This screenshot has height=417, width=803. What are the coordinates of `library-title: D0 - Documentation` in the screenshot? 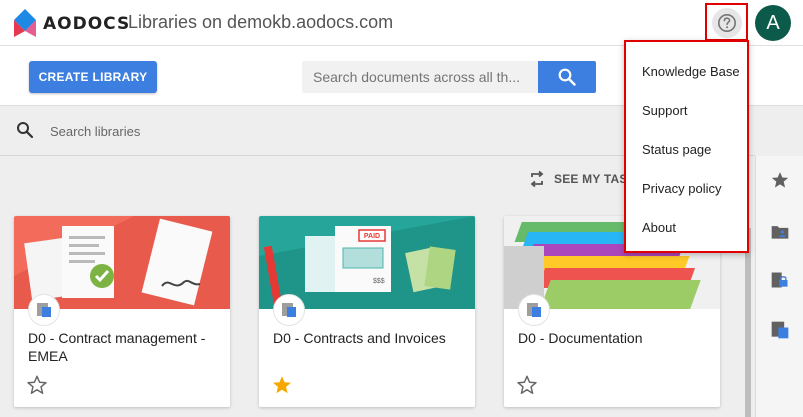 It's located at (580, 338).